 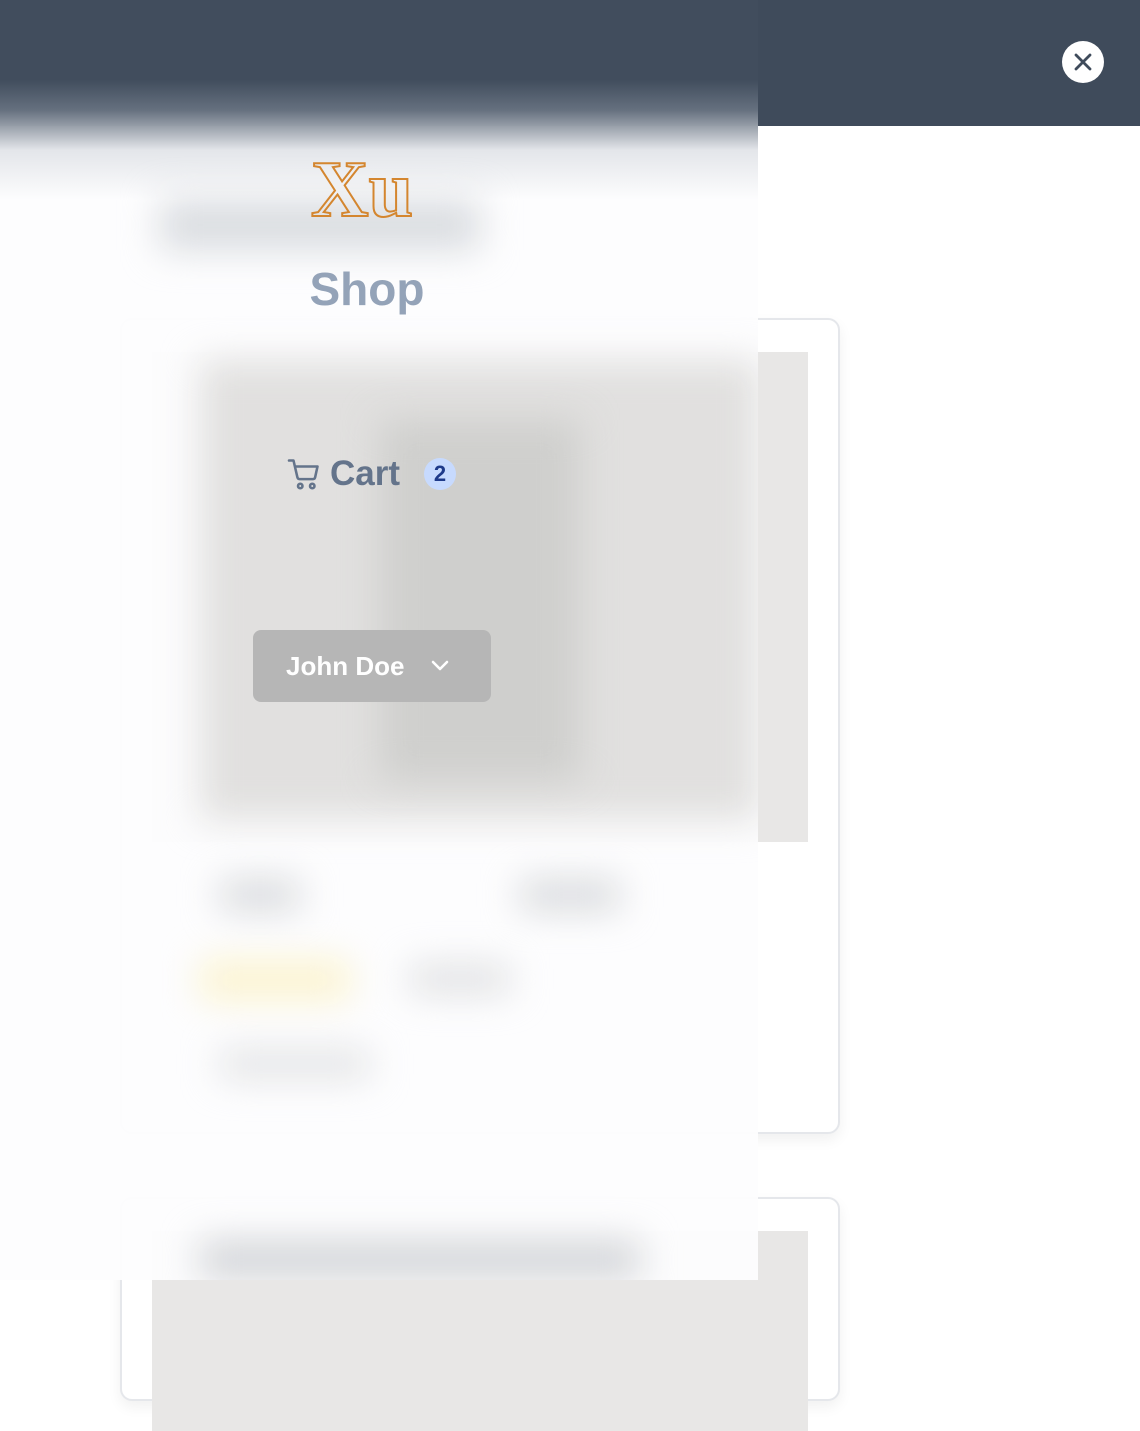 What do you see at coordinates (275, 980) in the screenshot?
I see `blurred-badge` at bounding box center [275, 980].